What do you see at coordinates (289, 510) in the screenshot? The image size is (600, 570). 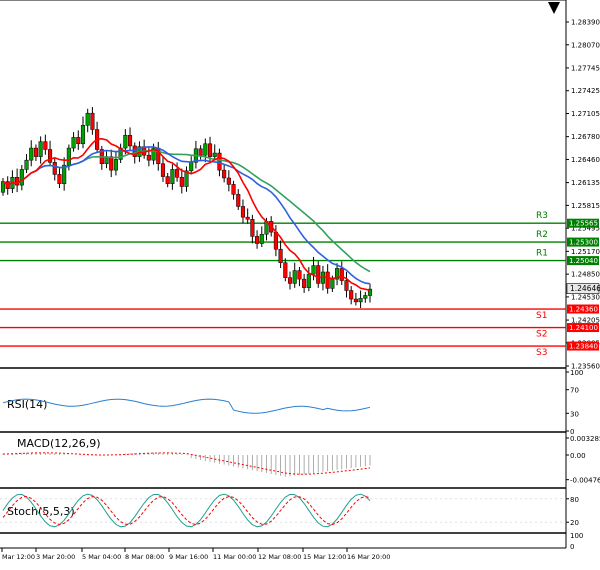 I see `stochastic-pane: Stoch(5,5,3) 8020` at bounding box center [289, 510].